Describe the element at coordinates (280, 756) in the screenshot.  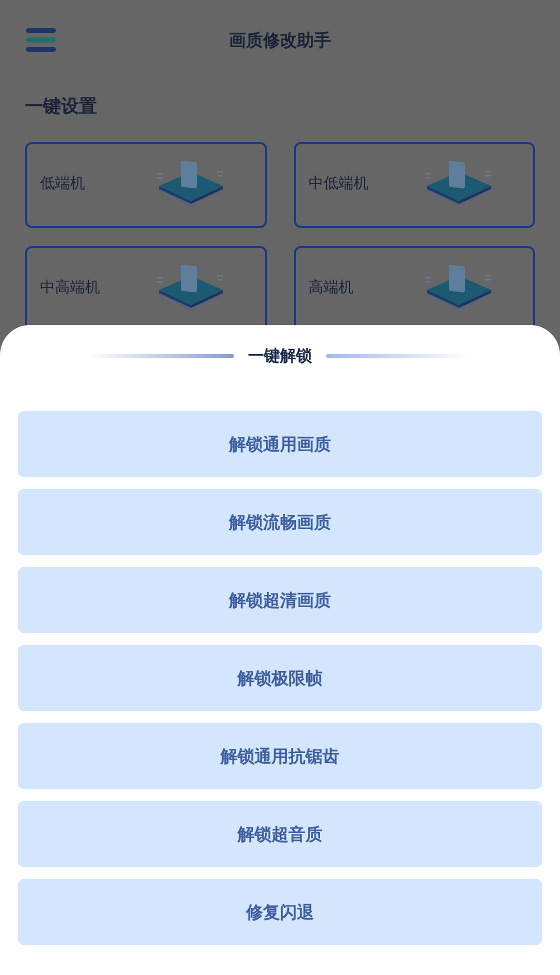
I see `unlock-button: 解锁通用抗锯齿` at that location.